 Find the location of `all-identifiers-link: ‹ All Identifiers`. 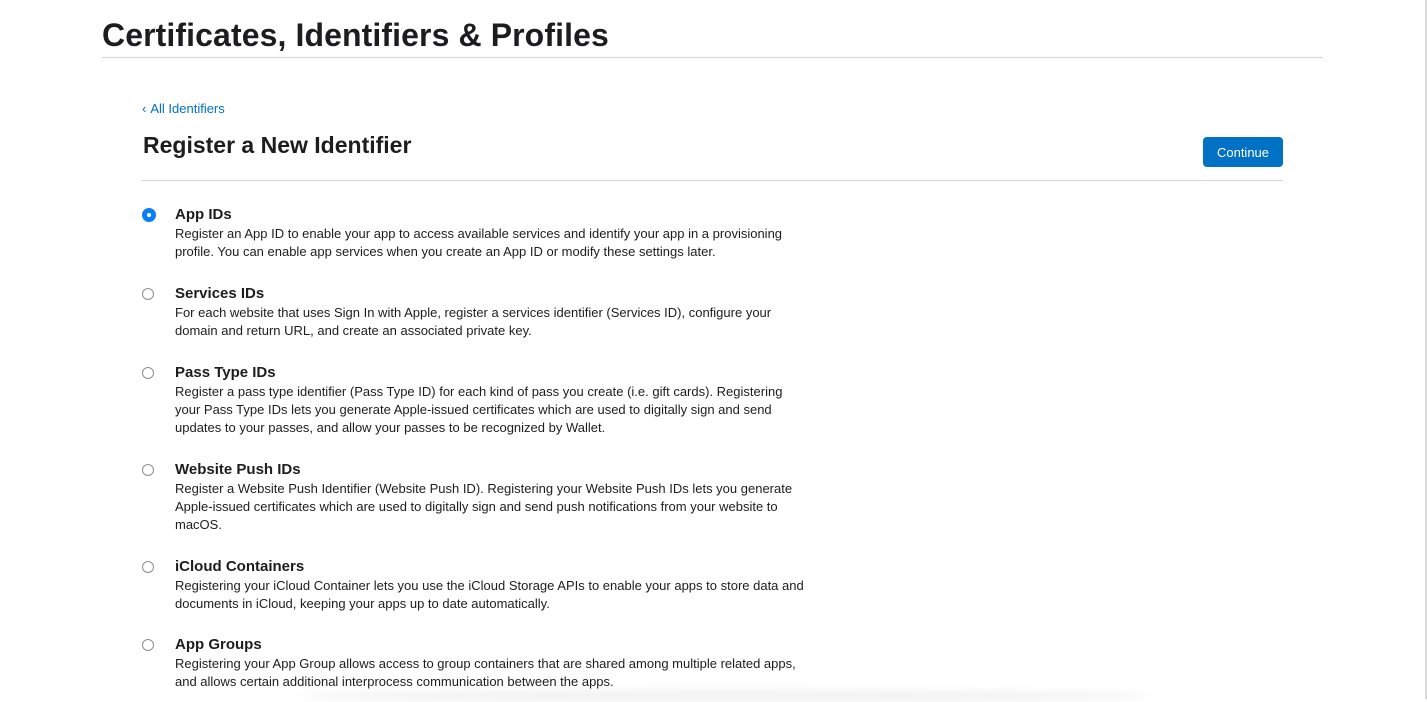

all-identifiers-link: ‹ All Identifiers is located at coordinates (183, 108).